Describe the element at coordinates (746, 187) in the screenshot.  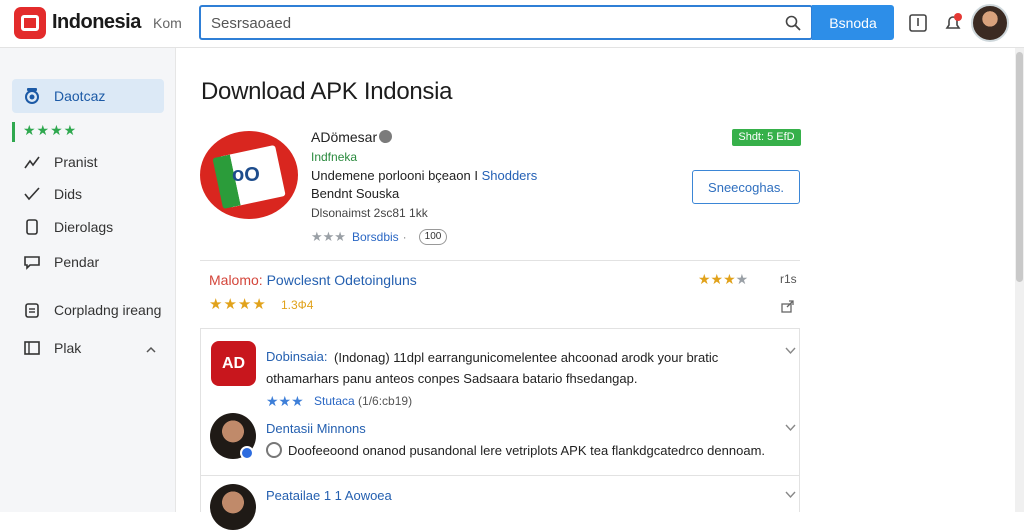
I see `action-button: Sneecoghas.` at that location.